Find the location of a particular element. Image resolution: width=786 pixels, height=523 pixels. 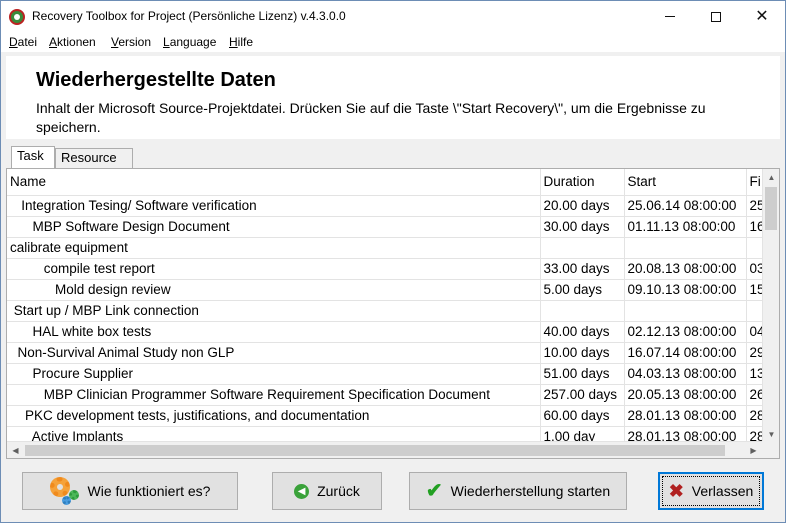

minimize-icon is located at coordinates (670, 16).